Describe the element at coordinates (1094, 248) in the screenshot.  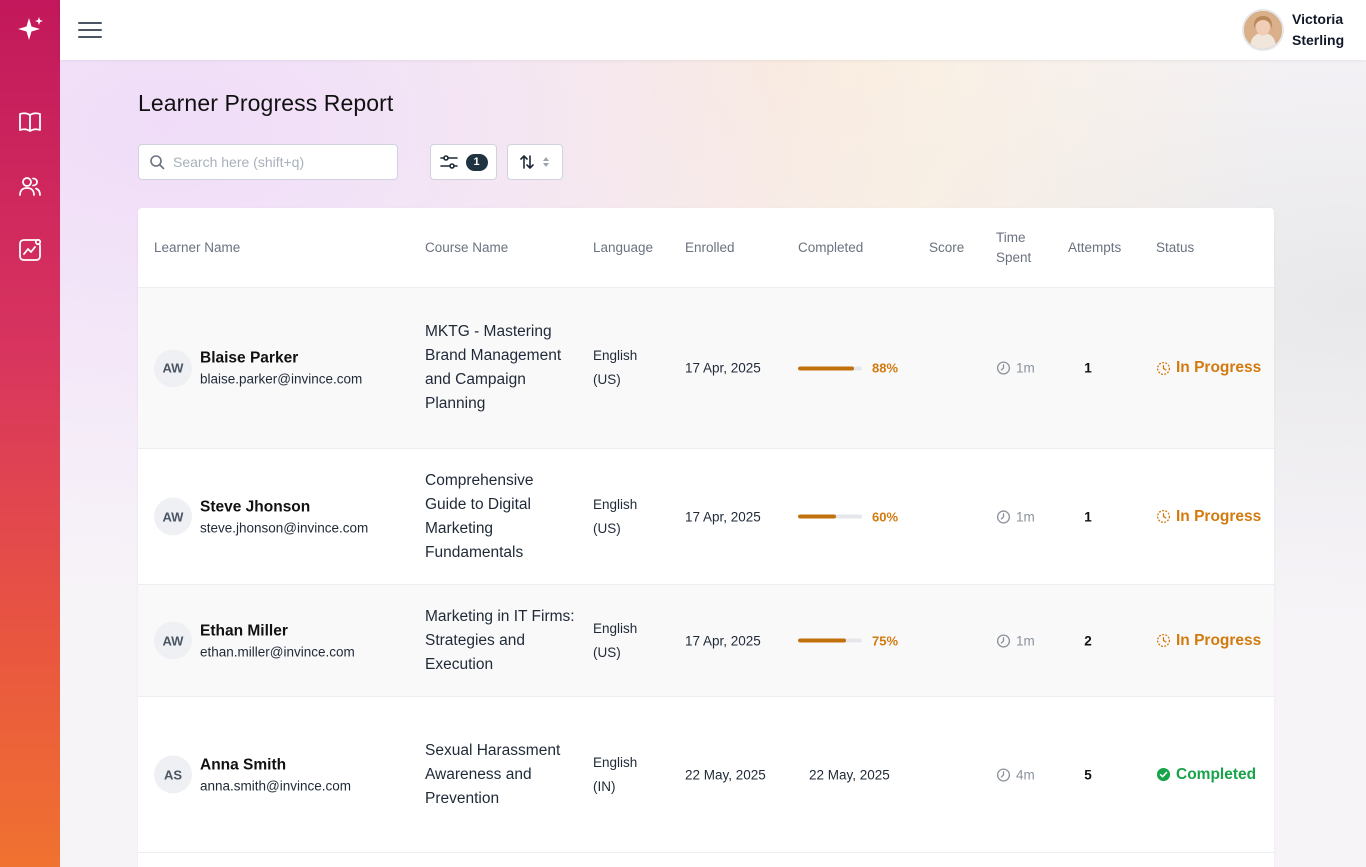
I see `header-attempts: Attempts` at that location.